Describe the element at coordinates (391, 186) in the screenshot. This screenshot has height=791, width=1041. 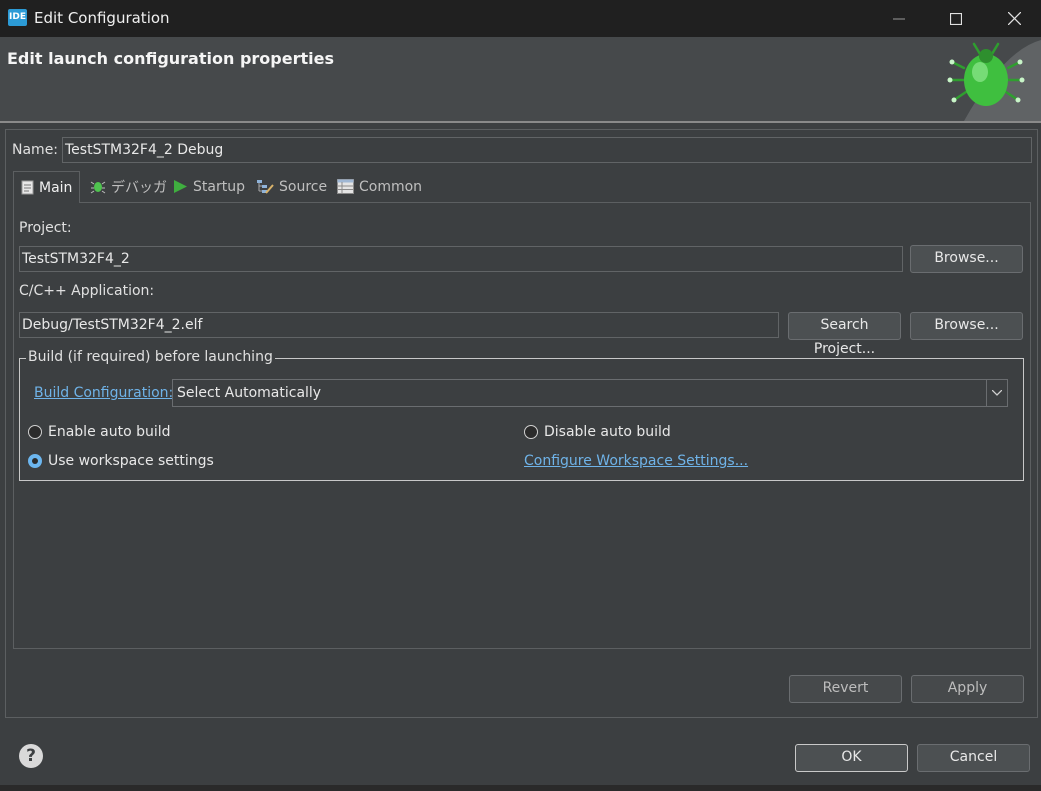
I see `tab-common-label: Common` at that location.